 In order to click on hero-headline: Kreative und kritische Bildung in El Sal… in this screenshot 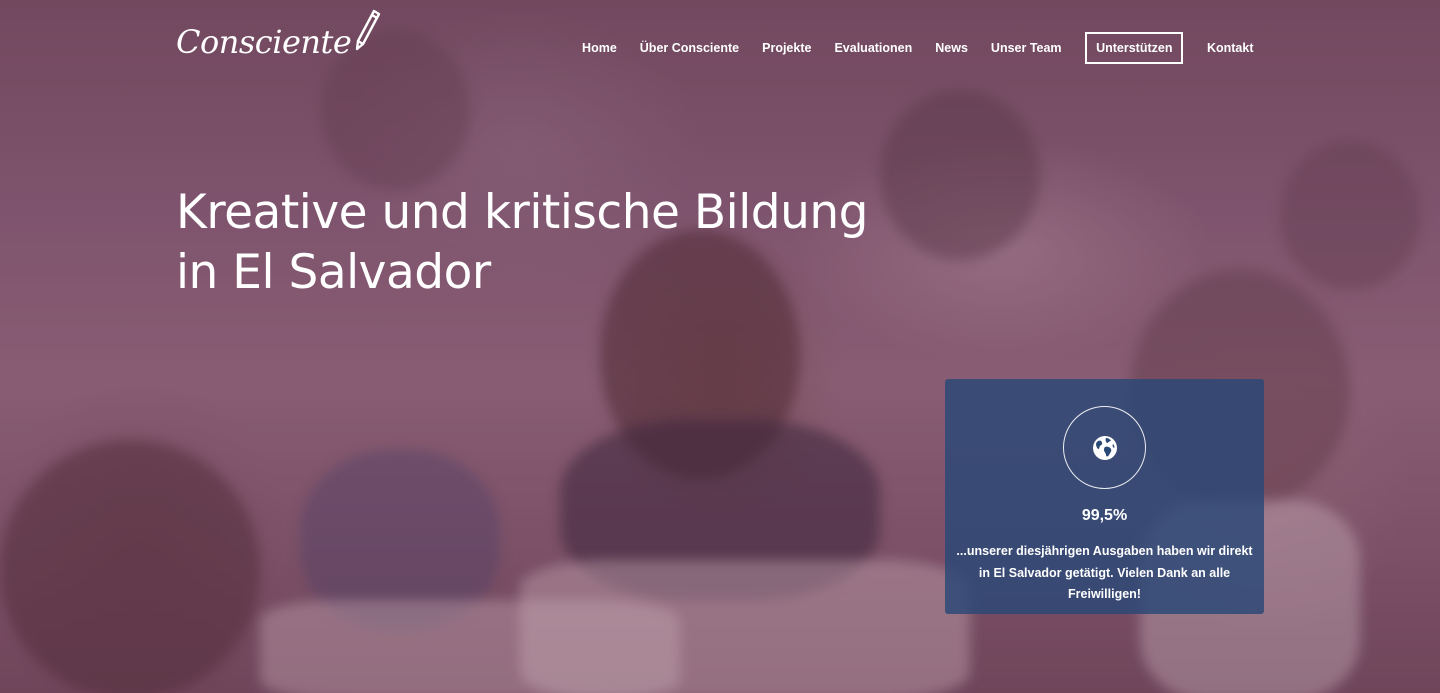, I will do `click(556, 243)`.